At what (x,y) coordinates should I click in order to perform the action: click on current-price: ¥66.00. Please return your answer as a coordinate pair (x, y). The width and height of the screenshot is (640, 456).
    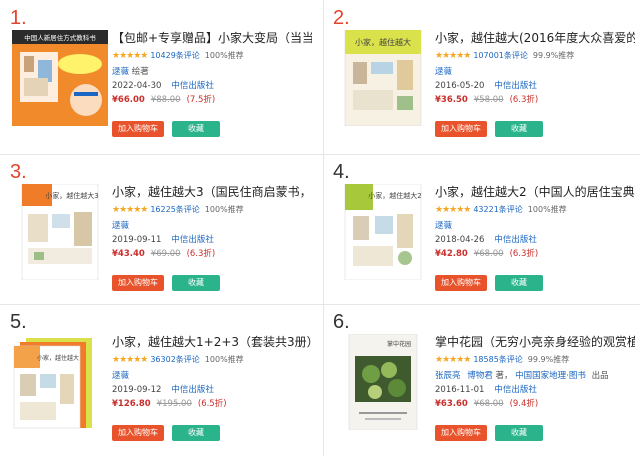
    Looking at the image, I should click on (128, 100).